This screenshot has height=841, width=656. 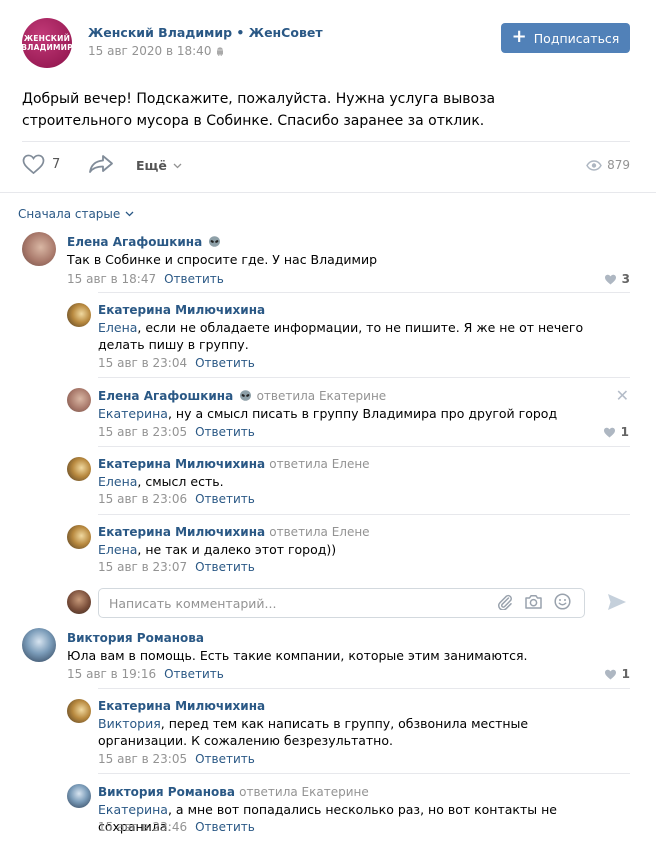 I want to click on more-label: Ещё, so click(x=151, y=165).